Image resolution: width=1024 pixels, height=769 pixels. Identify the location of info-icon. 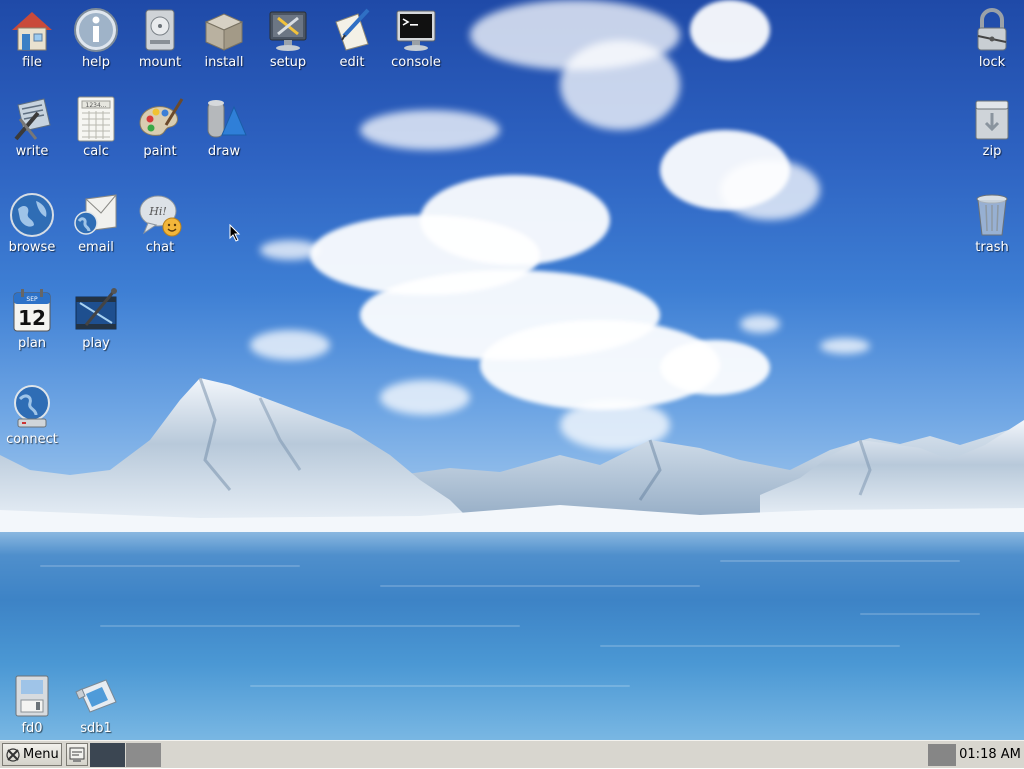
(96, 30).